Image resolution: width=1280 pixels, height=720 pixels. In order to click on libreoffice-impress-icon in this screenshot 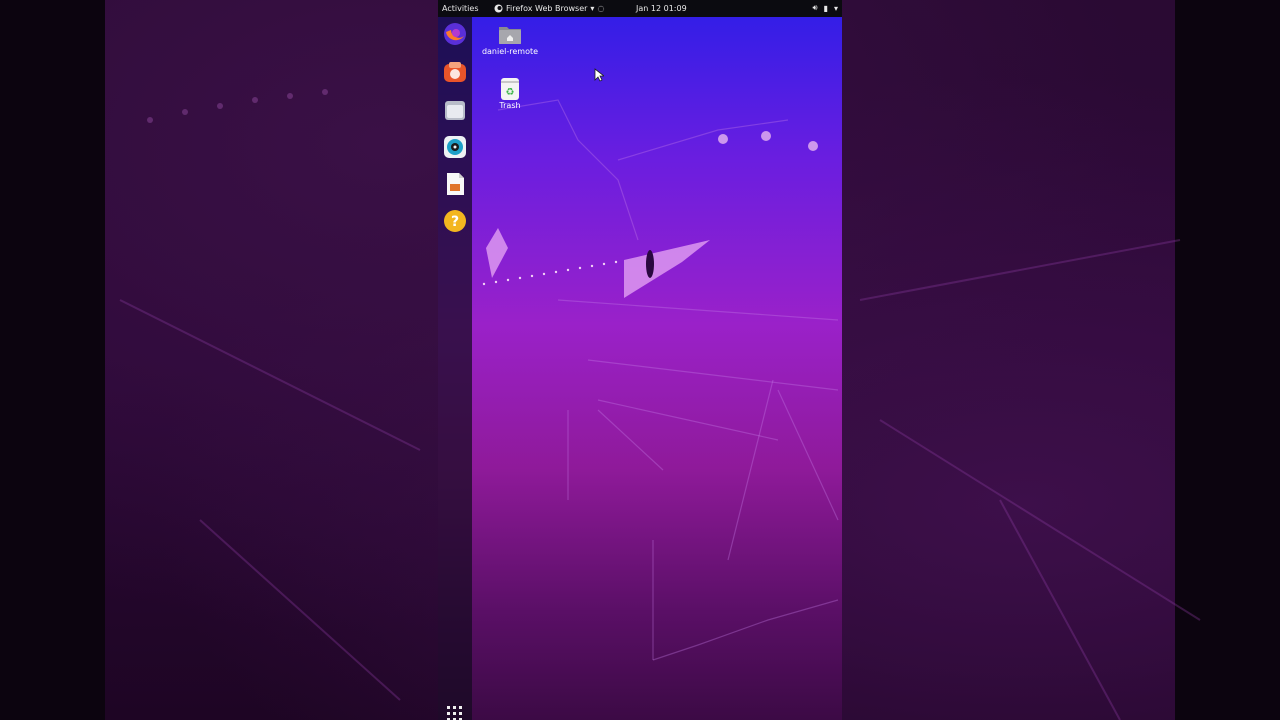, I will do `click(455, 184)`.